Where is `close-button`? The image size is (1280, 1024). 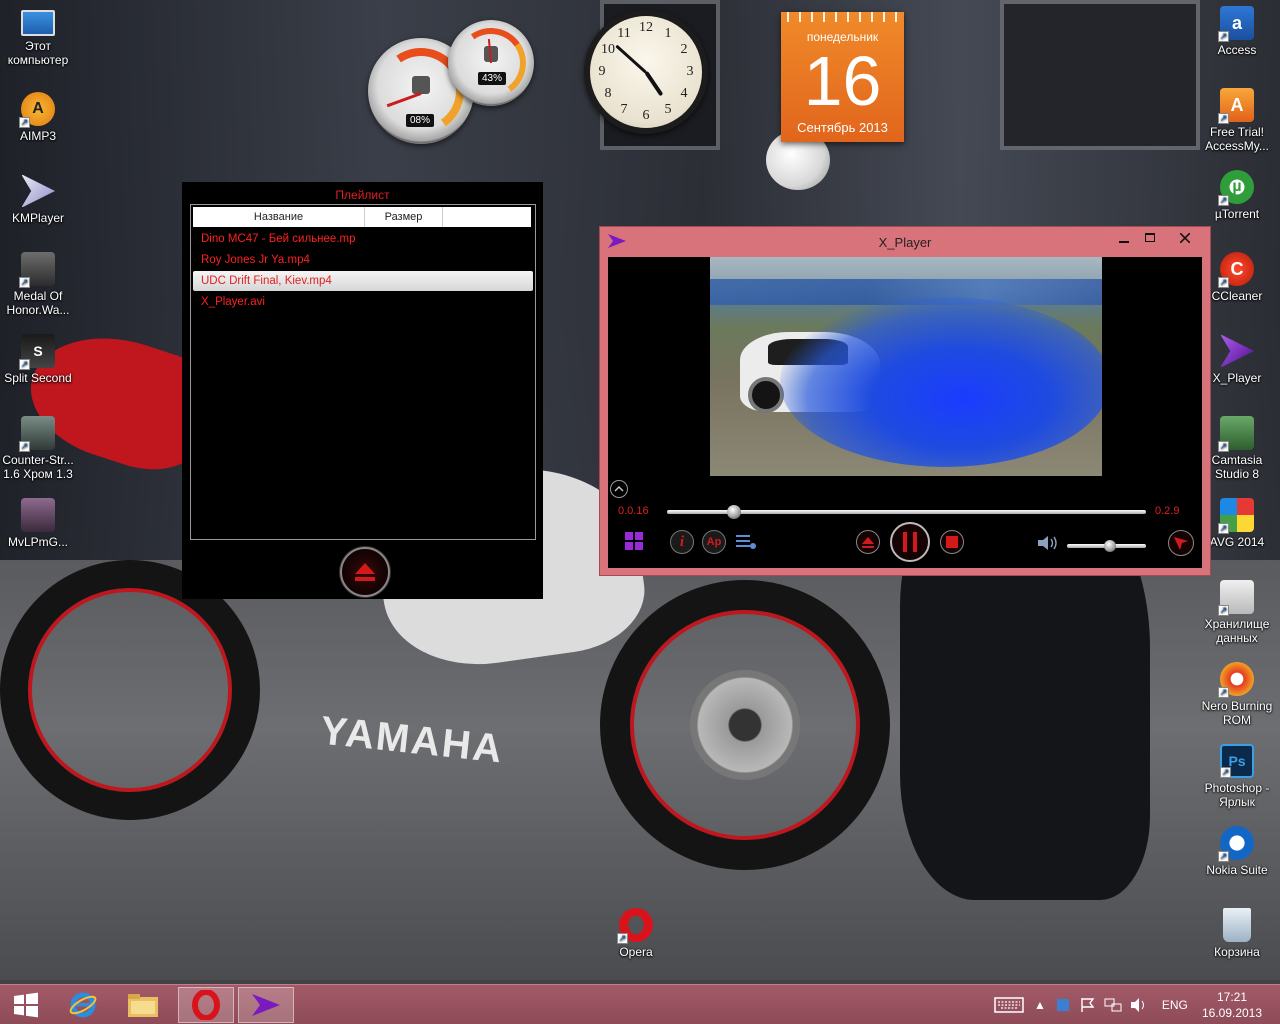 close-button is located at coordinates (1185, 238).